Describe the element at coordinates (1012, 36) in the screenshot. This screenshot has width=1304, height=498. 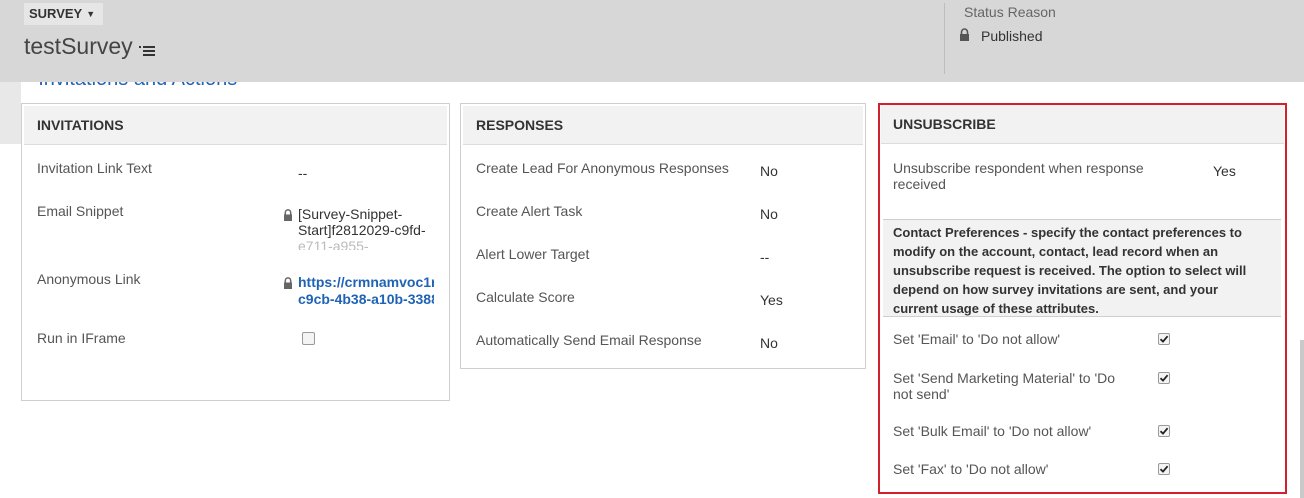
I see `status-reason-value: Published` at that location.